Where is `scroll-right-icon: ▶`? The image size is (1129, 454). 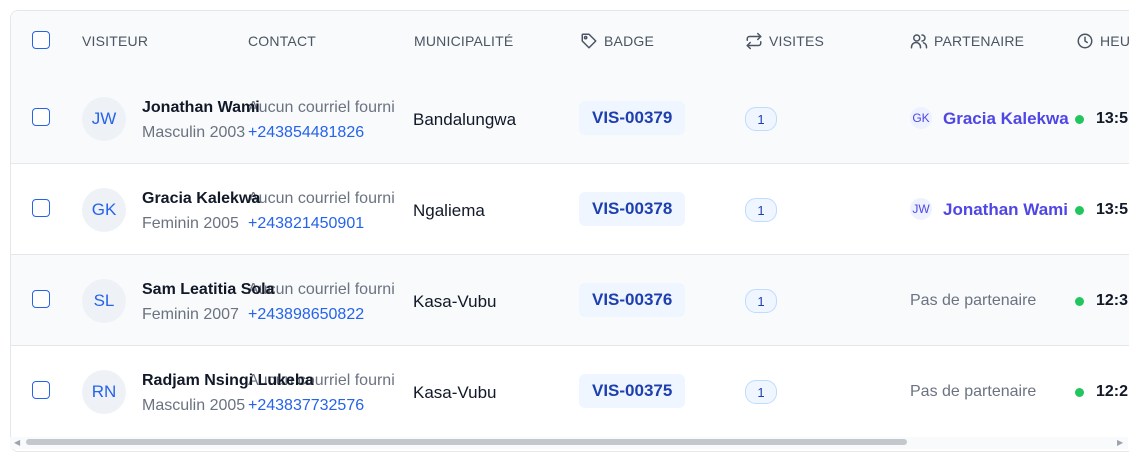 scroll-right-icon: ▶ is located at coordinates (1120, 442).